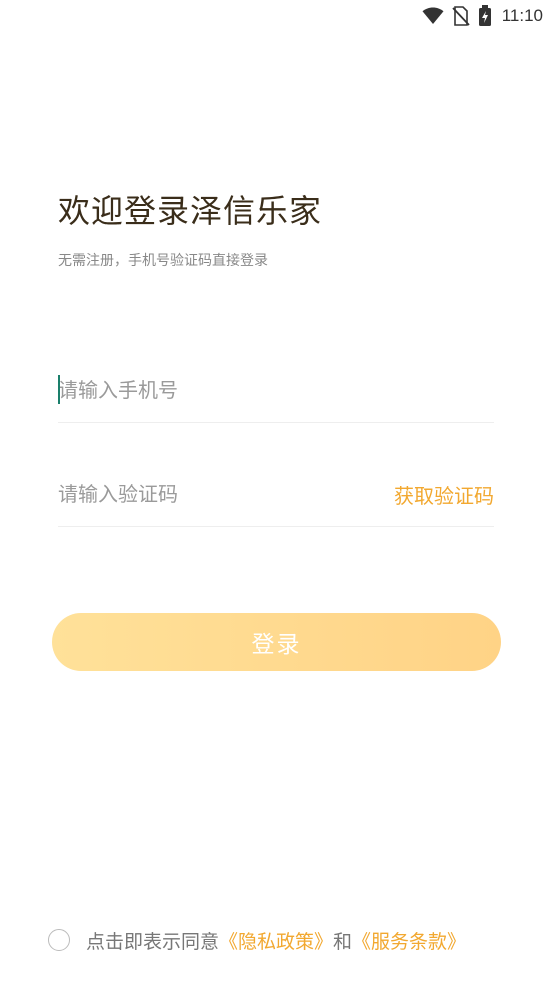  Describe the element at coordinates (226, 494) in the screenshot. I see `code-input` at that location.